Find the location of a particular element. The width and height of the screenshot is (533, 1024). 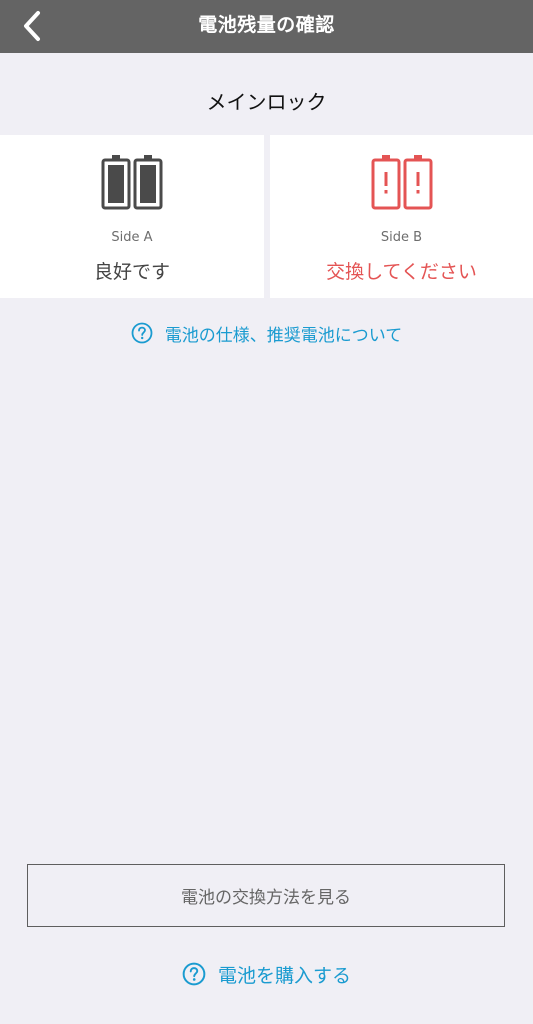

battery-ok-icon is located at coordinates (132, 182).